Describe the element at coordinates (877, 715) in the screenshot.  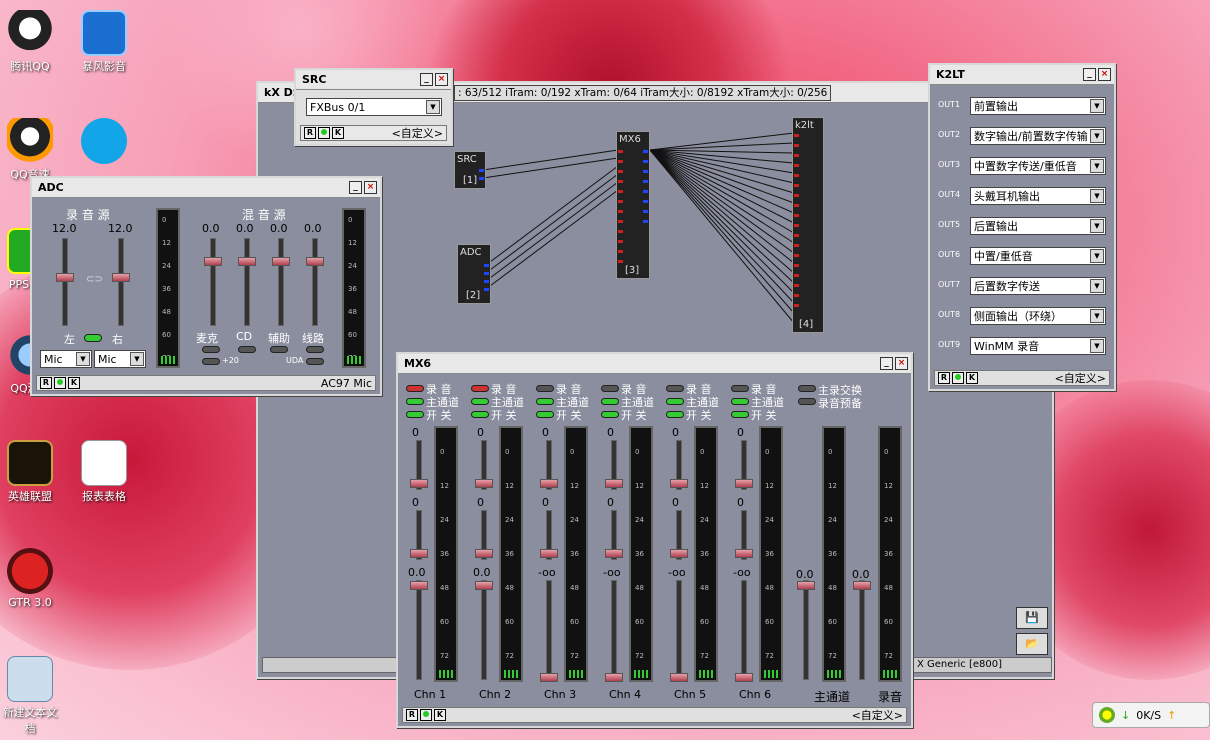
I see `mx6-preset-menu: <自定义>` at that location.